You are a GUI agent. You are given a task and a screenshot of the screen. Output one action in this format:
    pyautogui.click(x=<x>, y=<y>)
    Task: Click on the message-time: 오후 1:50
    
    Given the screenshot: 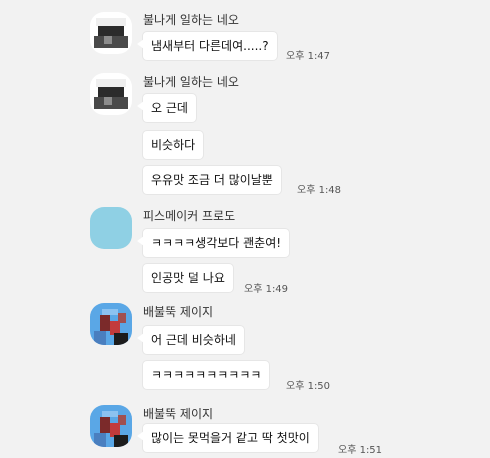 What is the action you would take?
    pyautogui.click(x=308, y=386)
    